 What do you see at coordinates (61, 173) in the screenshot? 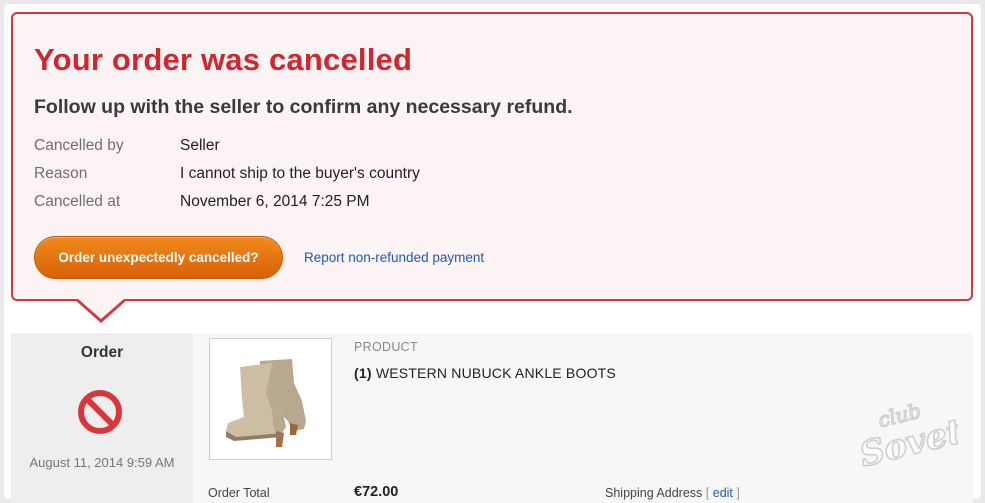
I see `reason-label: Reason` at bounding box center [61, 173].